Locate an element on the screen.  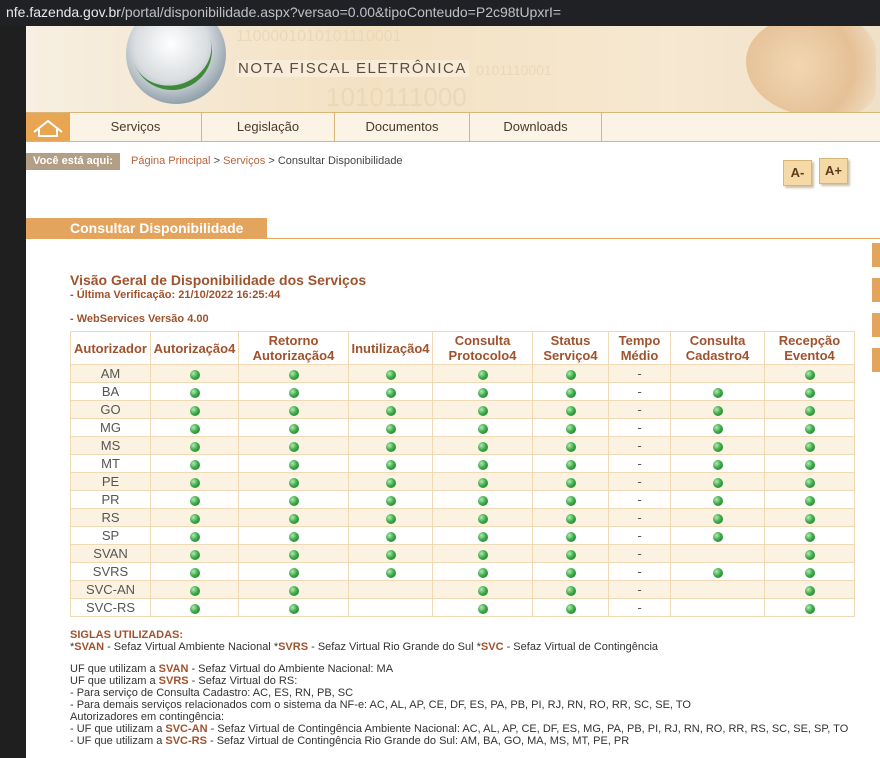
nav-item-documentos: Documentos is located at coordinates (402, 127).